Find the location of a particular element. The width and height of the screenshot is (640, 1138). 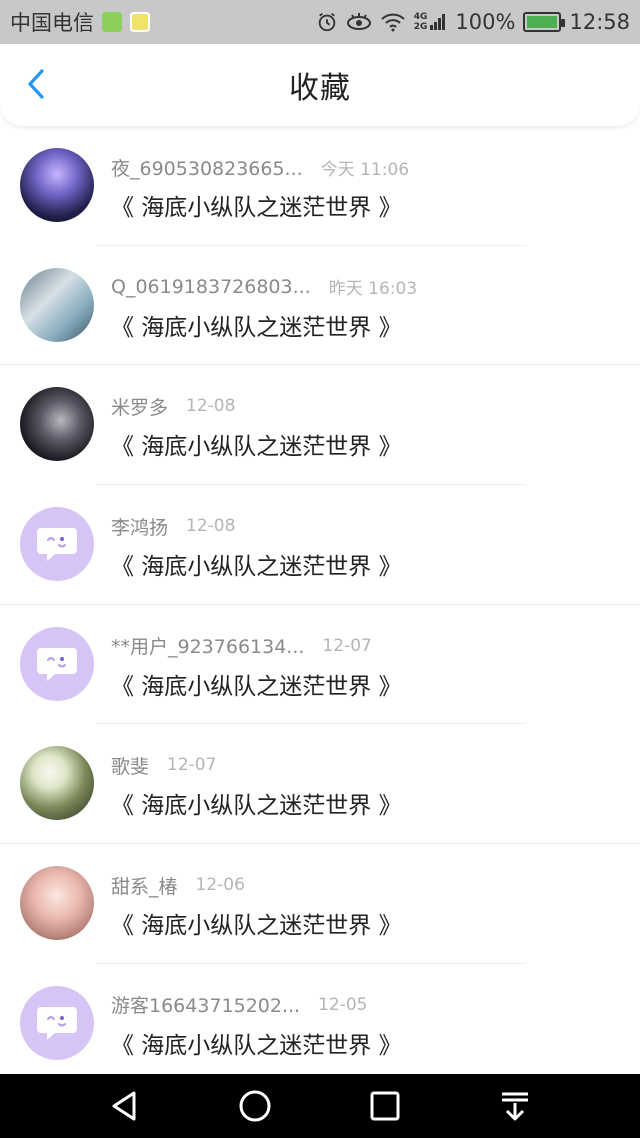

favorite-item: 甜系_椿 12-06 《 海底小纵队之迷茫世界 》 is located at coordinates (320, 904).